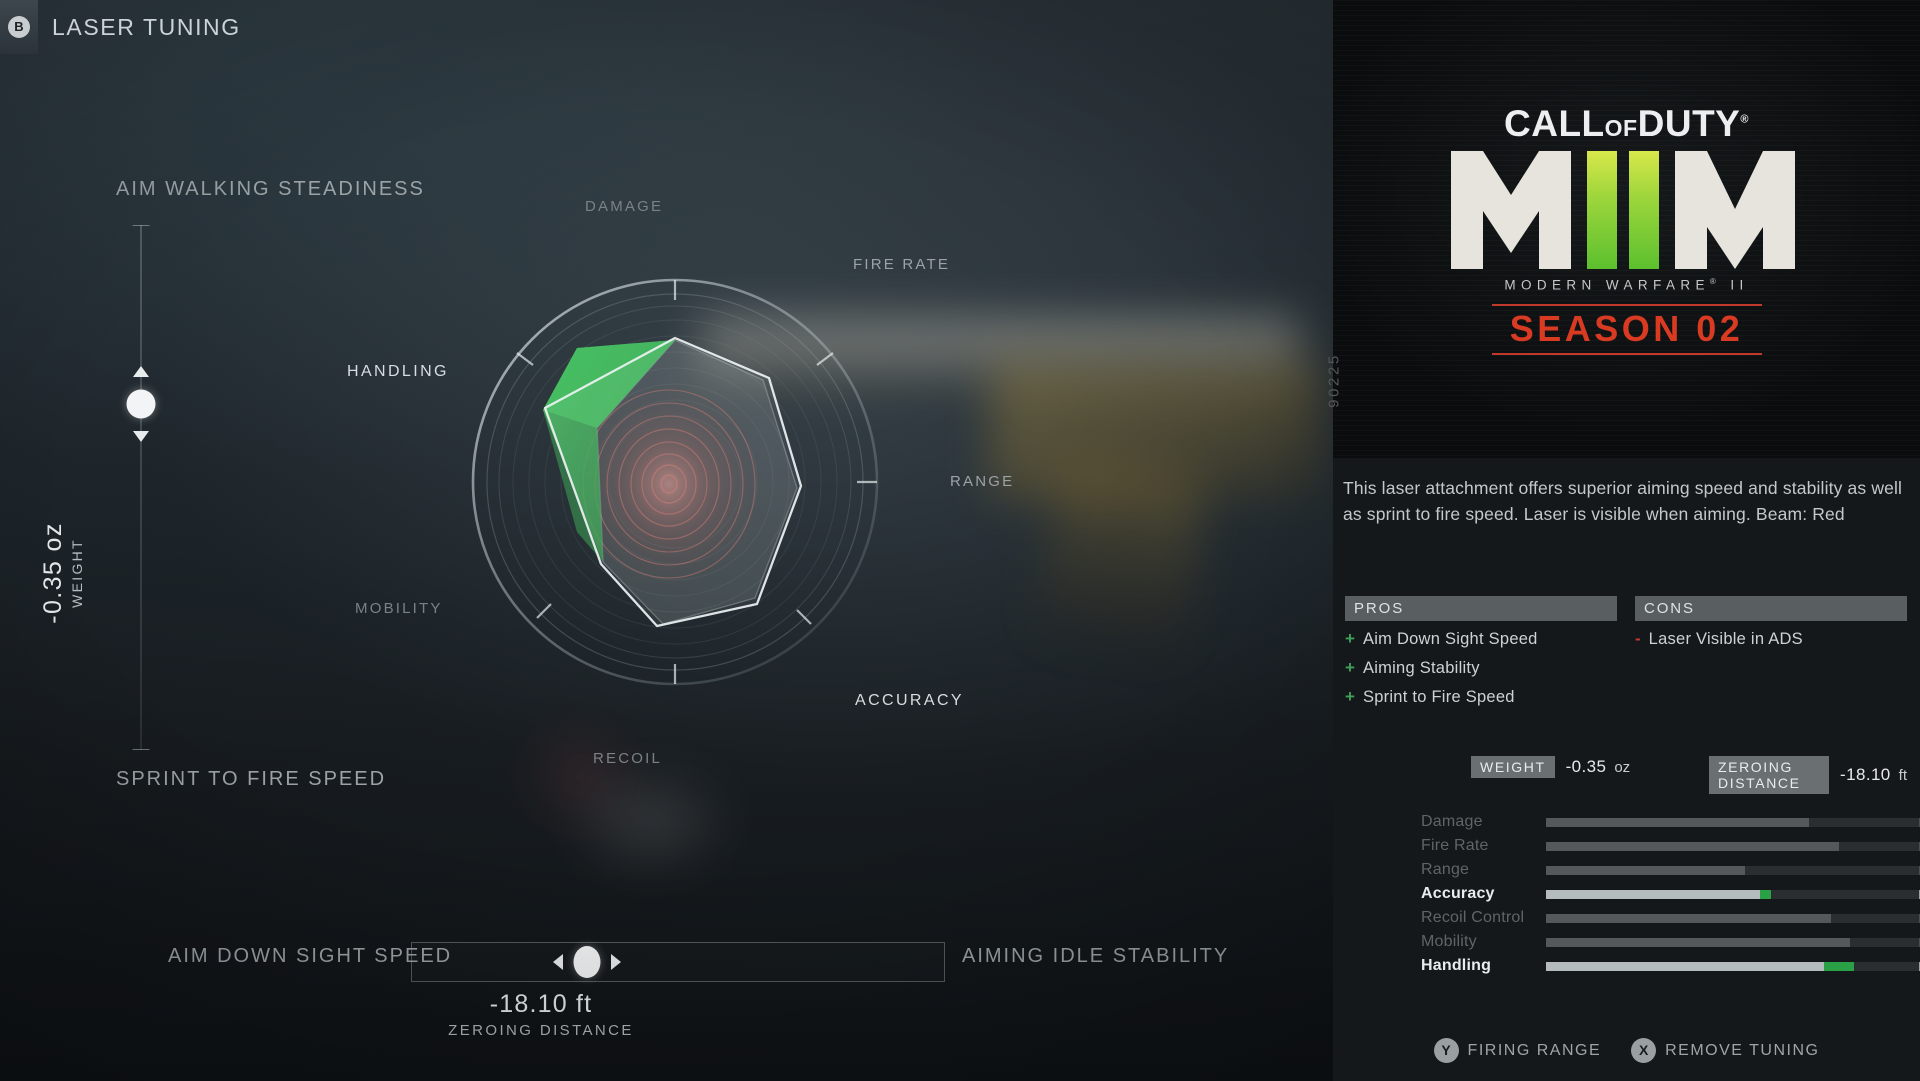  Describe the element at coordinates (1513, 767) in the screenshot. I see `weight-chip-key: WEIGHT` at that location.